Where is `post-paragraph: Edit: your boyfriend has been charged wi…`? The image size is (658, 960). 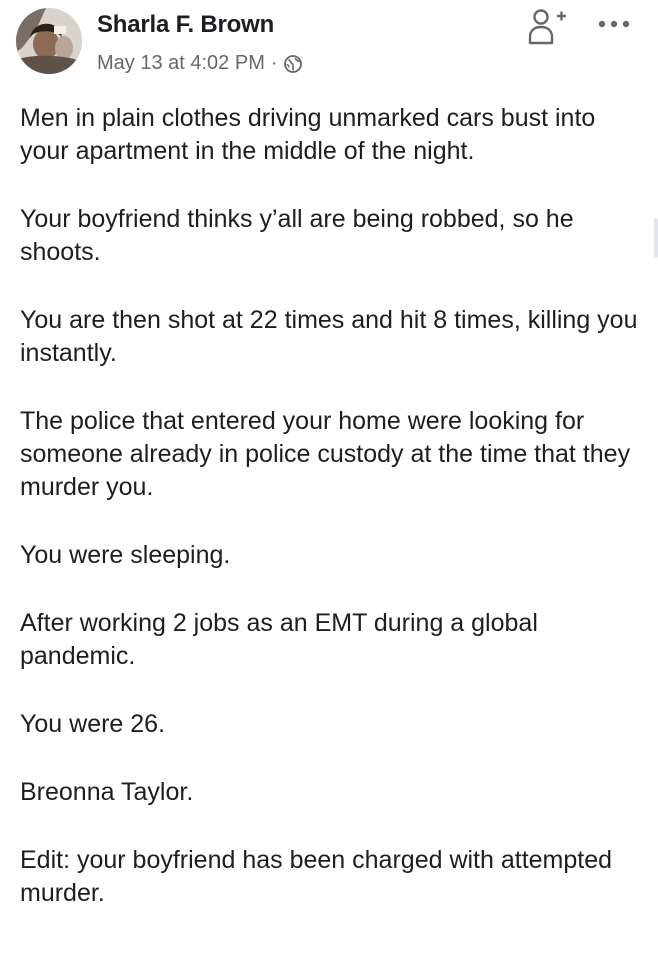 post-paragraph: Edit: your boyfriend has been charged wi… is located at coordinates (316, 876).